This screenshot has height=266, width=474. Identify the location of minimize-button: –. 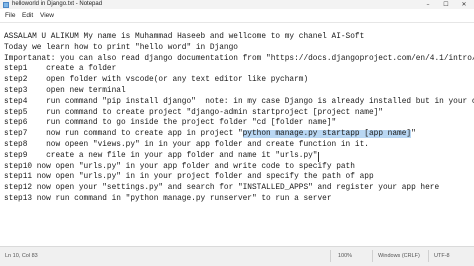
(428, 4).